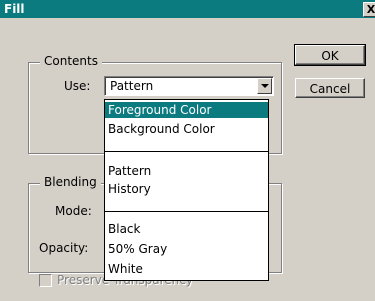 The width and height of the screenshot is (375, 301). I want to click on mode-label: Mode:, so click(73, 211).